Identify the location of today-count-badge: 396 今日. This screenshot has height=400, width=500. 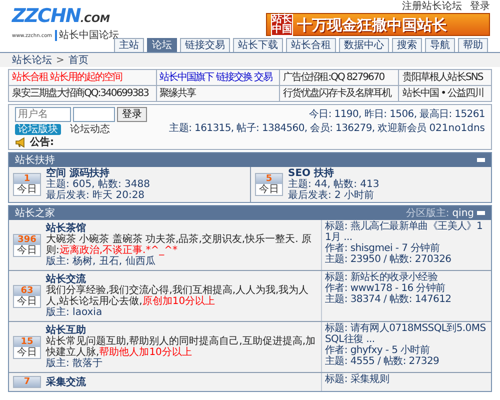
(27, 245).